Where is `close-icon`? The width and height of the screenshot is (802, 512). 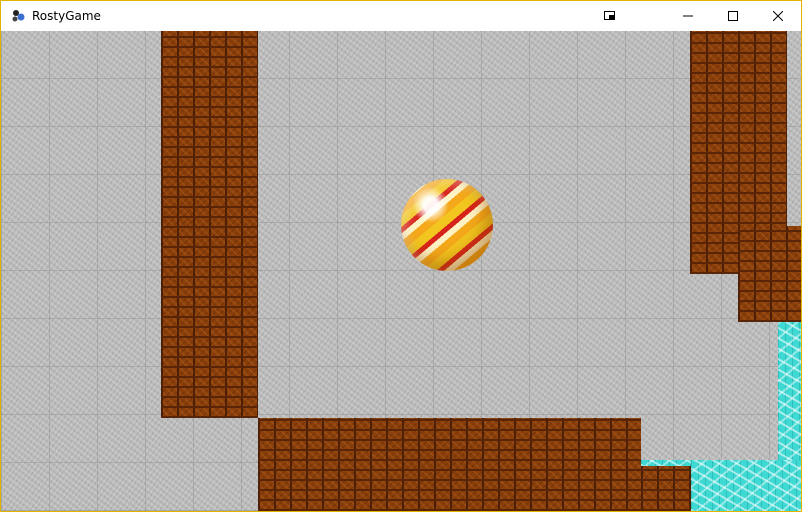 close-icon is located at coordinates (778, 16).